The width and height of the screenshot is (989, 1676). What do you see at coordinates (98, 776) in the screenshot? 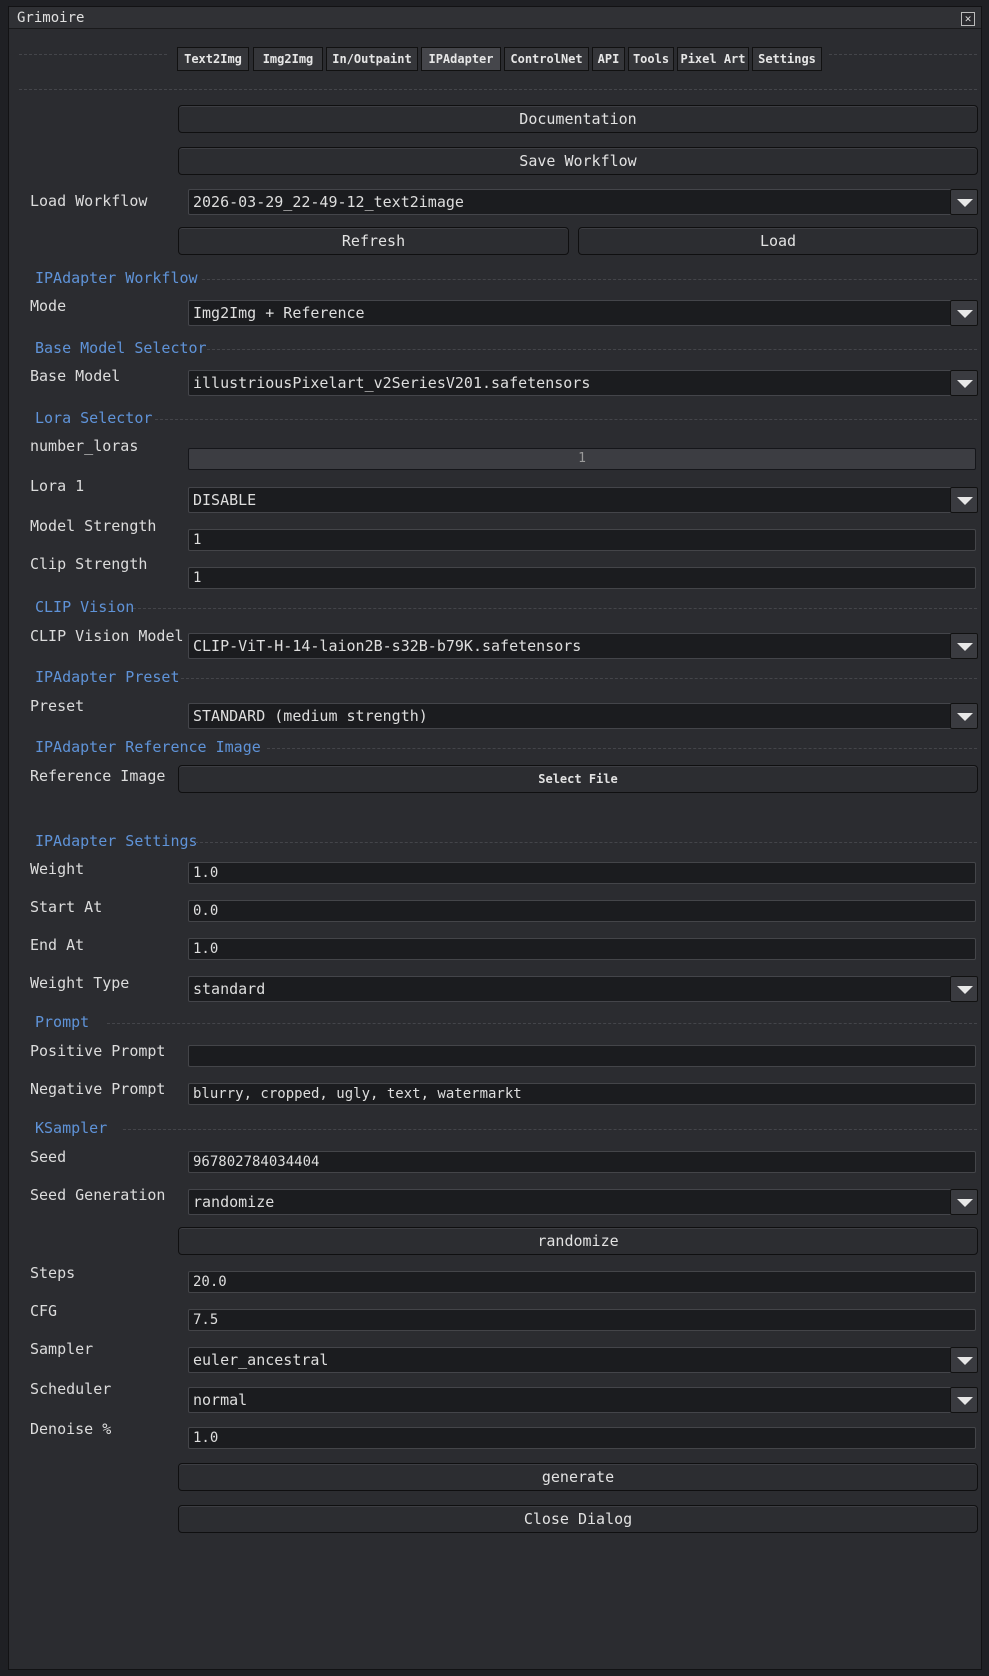
I see `reference-image-label: Reference Image` at bounding box center [98, 776].